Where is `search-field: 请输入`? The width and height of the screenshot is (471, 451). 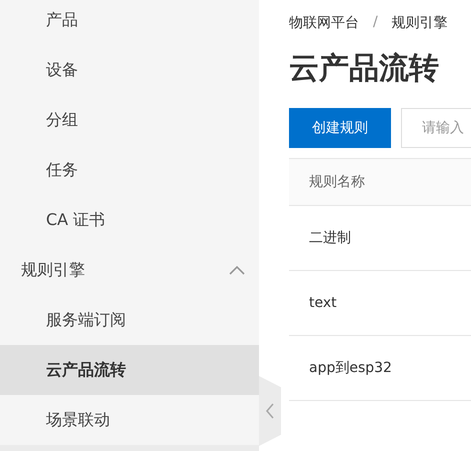 search-field: 请输入 is located at coordinates (436, 128).